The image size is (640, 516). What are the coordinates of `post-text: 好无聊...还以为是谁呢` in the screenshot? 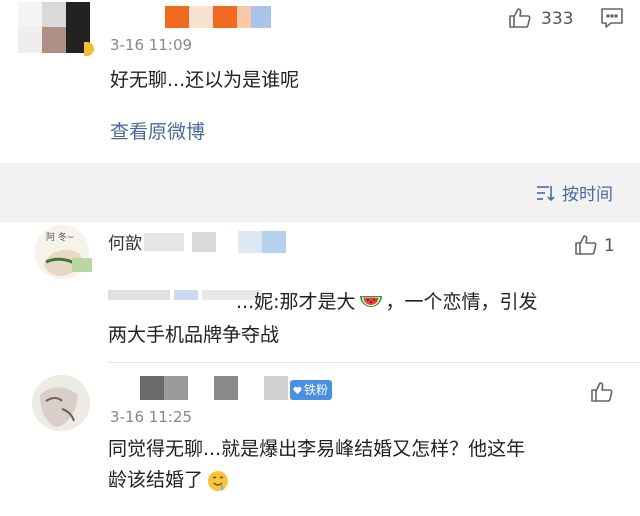 It's located at (205, 80).